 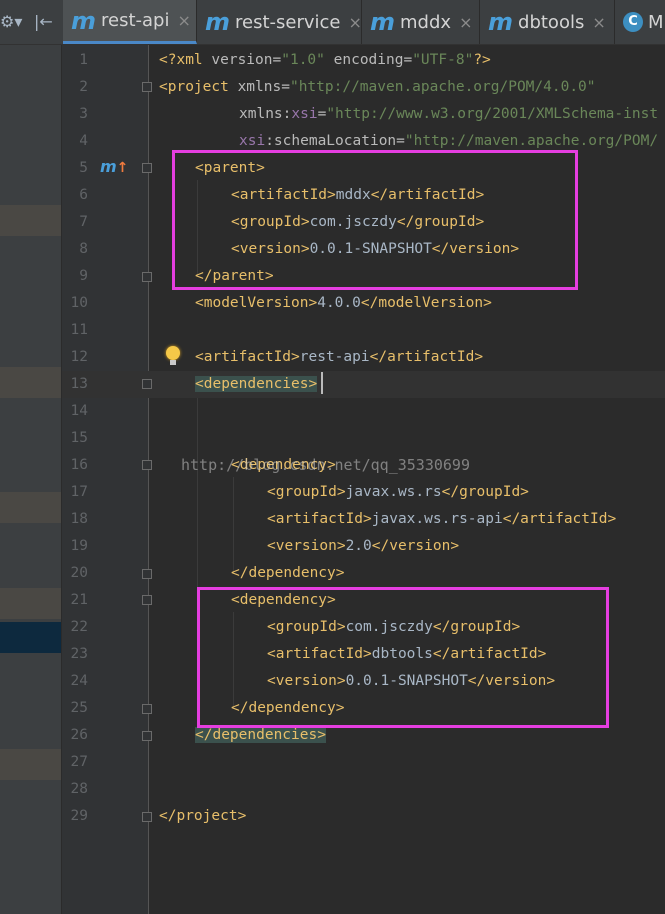 I want to click on line-number: 15, so click(x=79, y=438).